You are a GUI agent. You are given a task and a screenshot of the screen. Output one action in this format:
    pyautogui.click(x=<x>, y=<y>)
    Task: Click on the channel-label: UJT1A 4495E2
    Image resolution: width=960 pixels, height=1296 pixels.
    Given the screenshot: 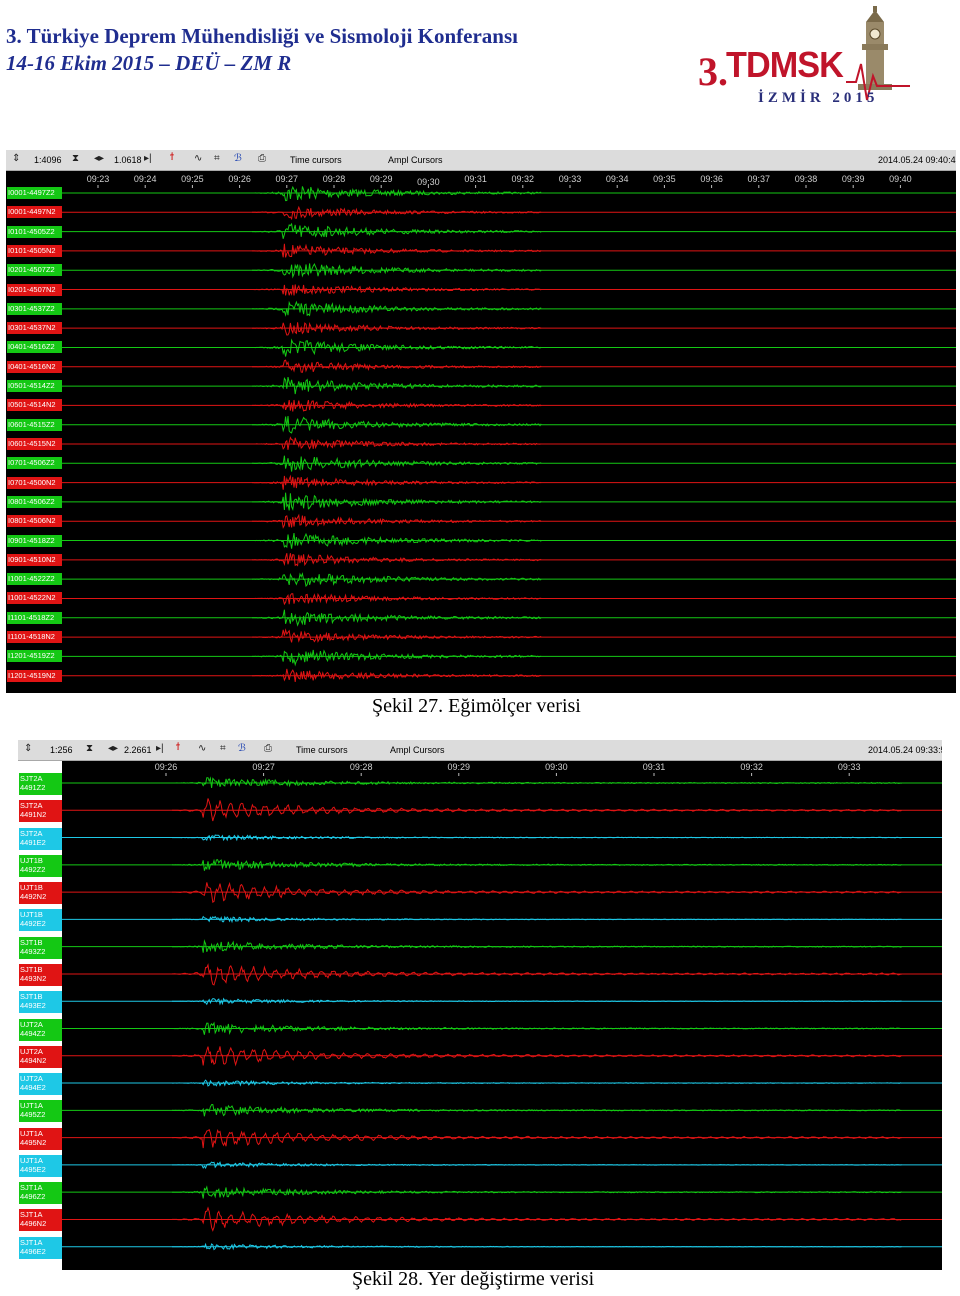 What is the action you would take?
    pyautogui.click(x=40, y=1165)
    